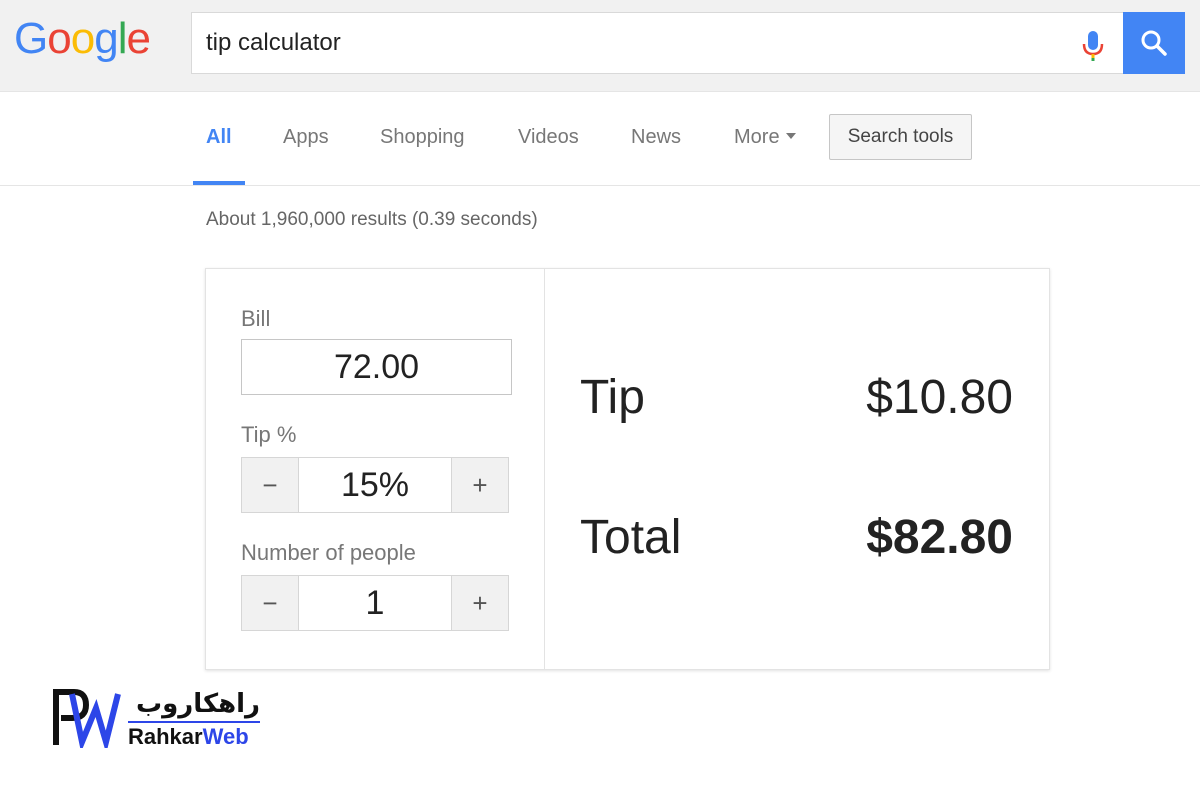  Describe the element at coordinates (656, 137) in the screenshot. I see `tab-news: News` at that location.